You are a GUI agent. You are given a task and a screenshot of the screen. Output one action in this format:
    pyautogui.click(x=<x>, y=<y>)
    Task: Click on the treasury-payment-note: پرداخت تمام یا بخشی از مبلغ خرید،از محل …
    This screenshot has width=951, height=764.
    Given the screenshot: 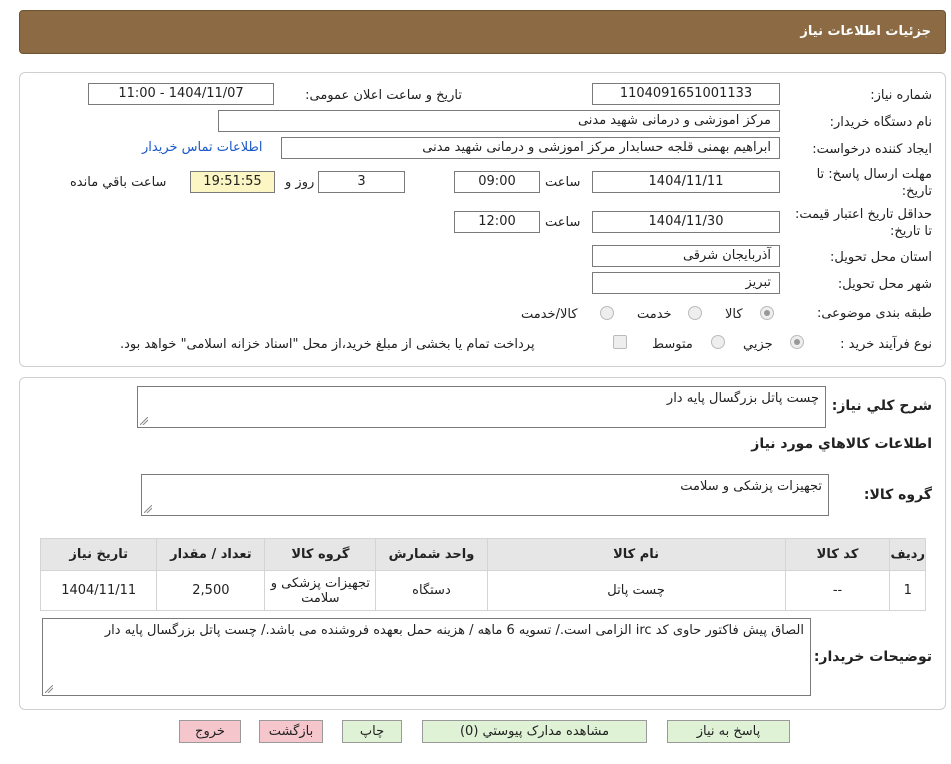 What is the action you would take?
    pyautogui.click(x=327, y=344)
    